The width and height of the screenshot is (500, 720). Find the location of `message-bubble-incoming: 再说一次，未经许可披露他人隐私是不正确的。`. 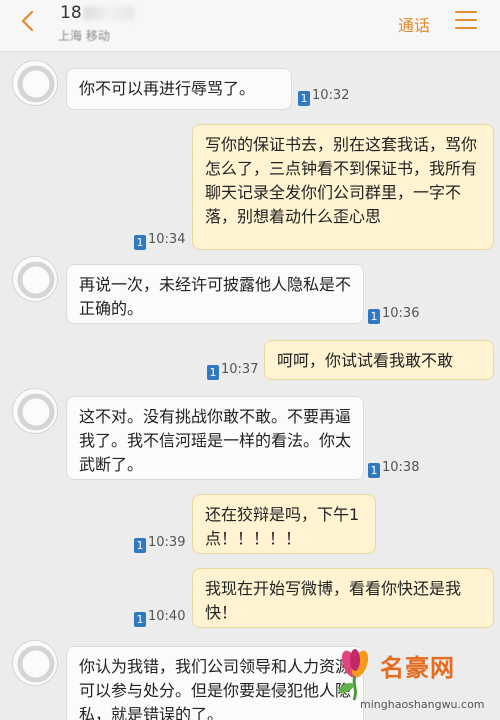

message-bubble-incoming: 再说一次，未经许可披露他人隐私是不正确的。 is located at coordinates (215, 294).